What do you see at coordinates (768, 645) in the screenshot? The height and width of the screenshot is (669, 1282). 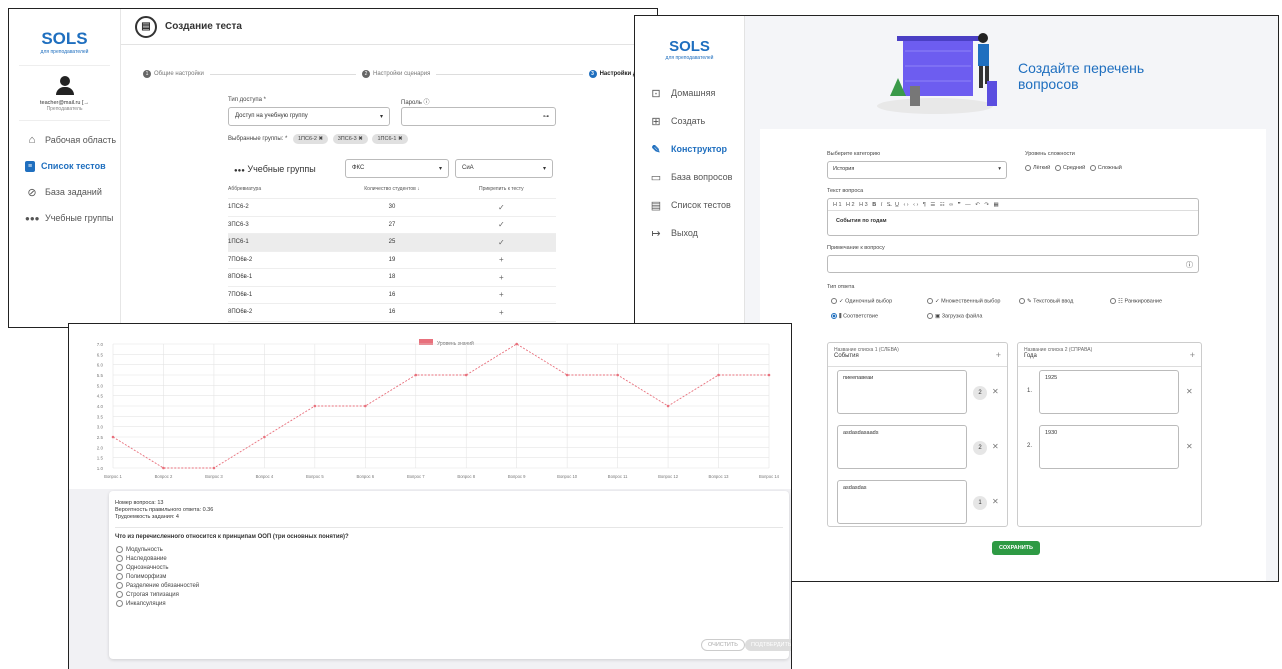 I see `confirm-button: ПОДТВЕРДИТЬ` at bounding box center [768, 645].